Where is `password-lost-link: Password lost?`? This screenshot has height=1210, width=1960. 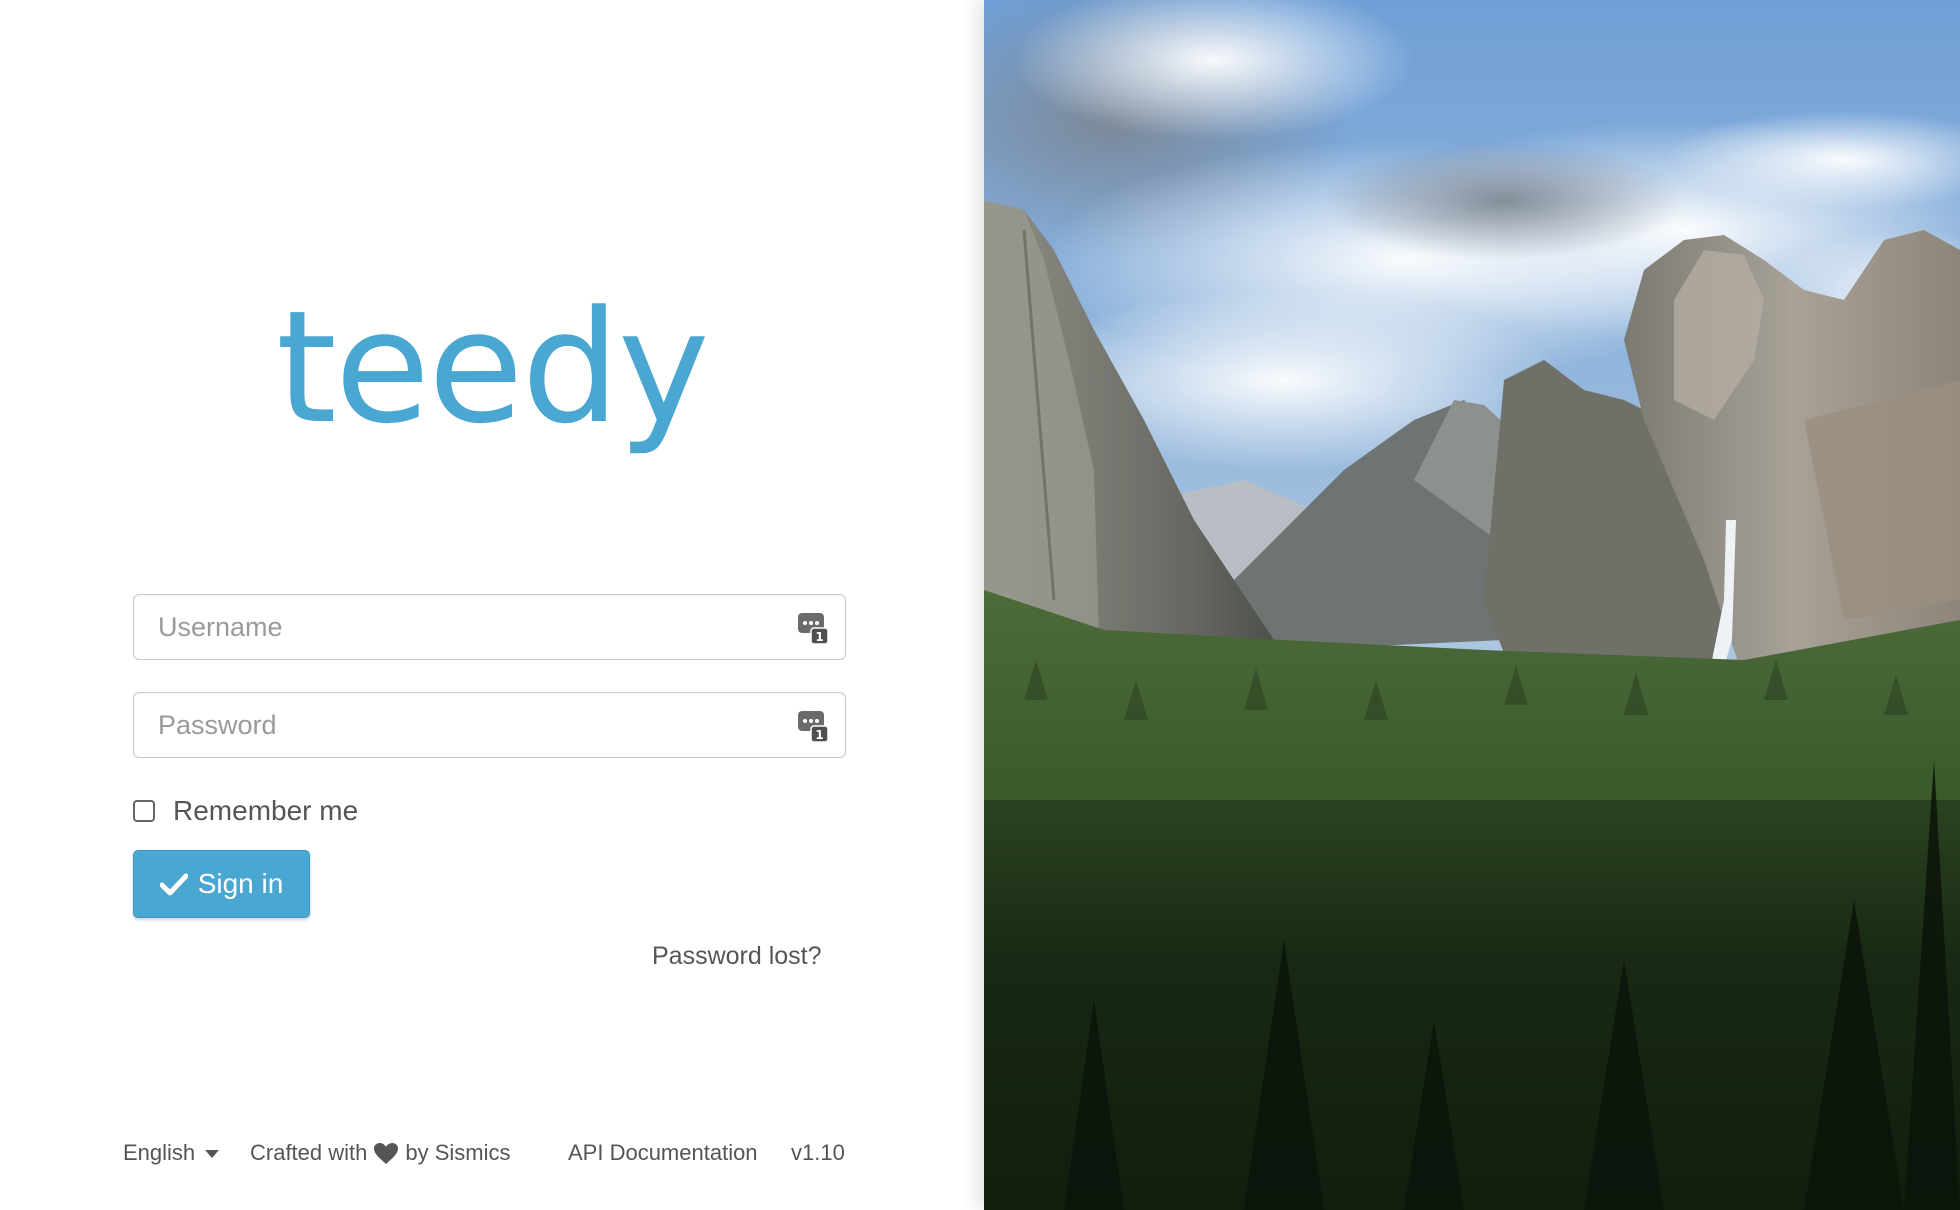
password-lost-link: Password lost? is located at coordinates (737, 956).